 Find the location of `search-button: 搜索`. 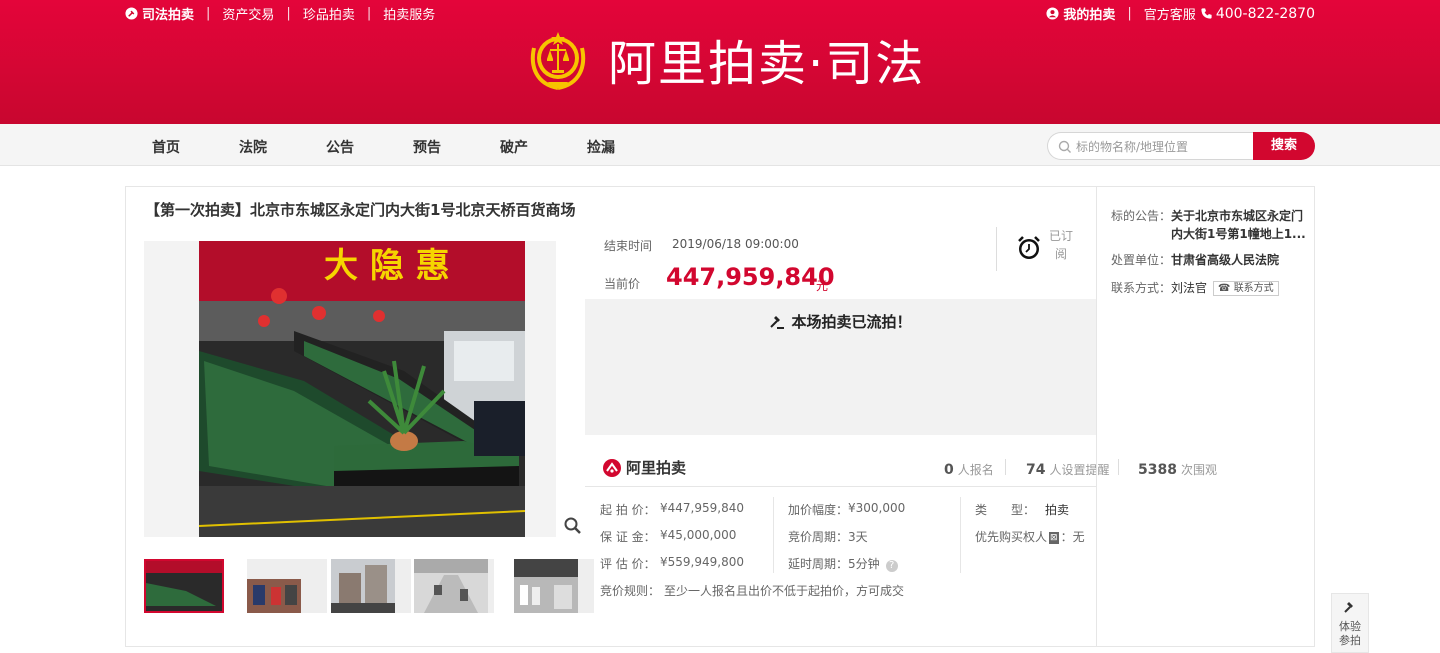

search-button: 搜索 is located at coordinates (1284, 146).